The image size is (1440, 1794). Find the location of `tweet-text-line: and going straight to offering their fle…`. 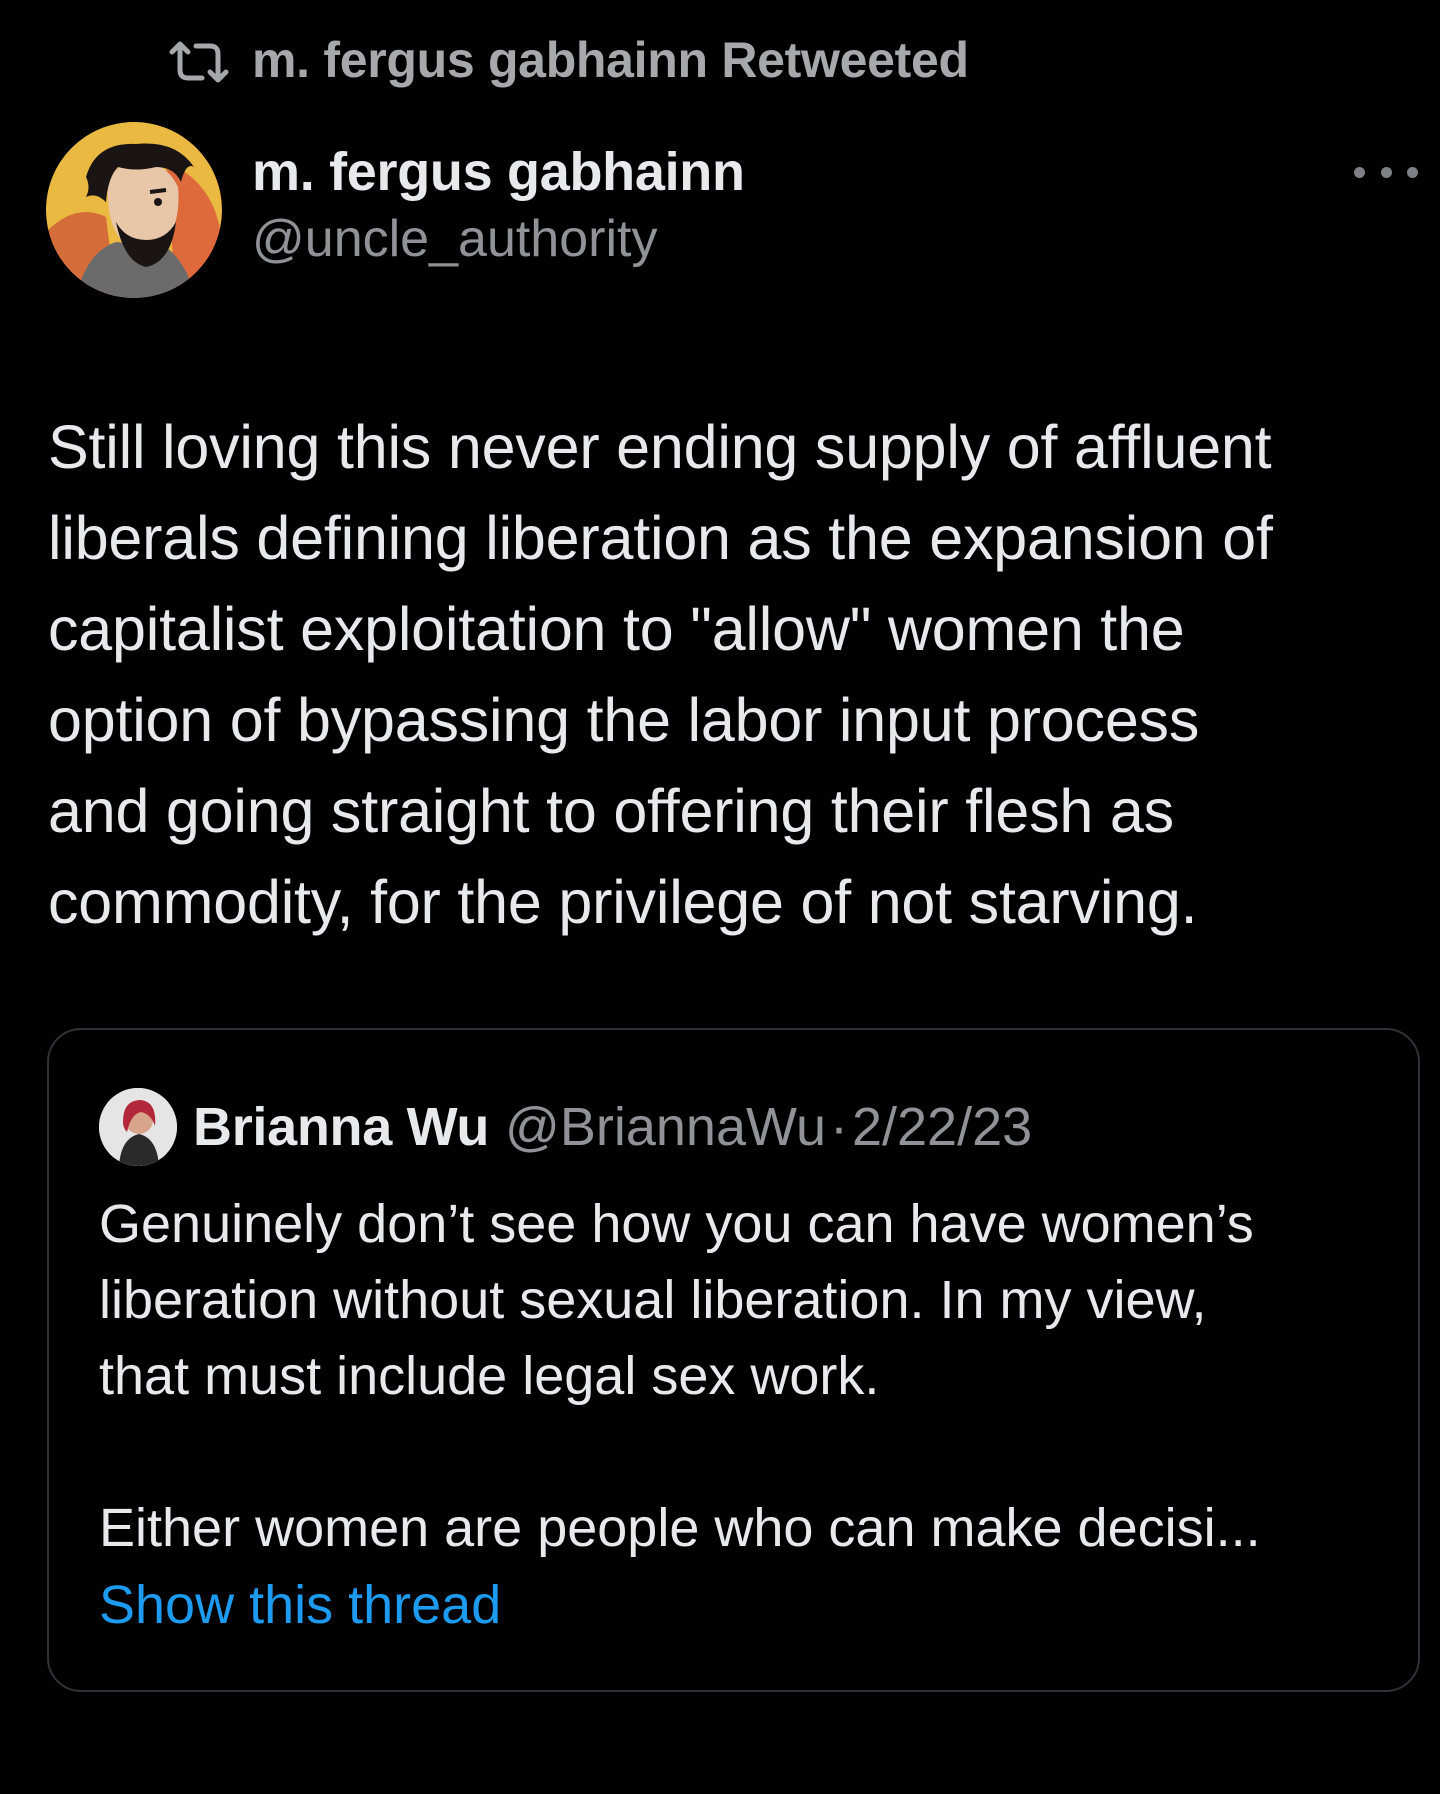

tweet-text-line: and going straight to offering their fle… is located at coordinates (611, 811).